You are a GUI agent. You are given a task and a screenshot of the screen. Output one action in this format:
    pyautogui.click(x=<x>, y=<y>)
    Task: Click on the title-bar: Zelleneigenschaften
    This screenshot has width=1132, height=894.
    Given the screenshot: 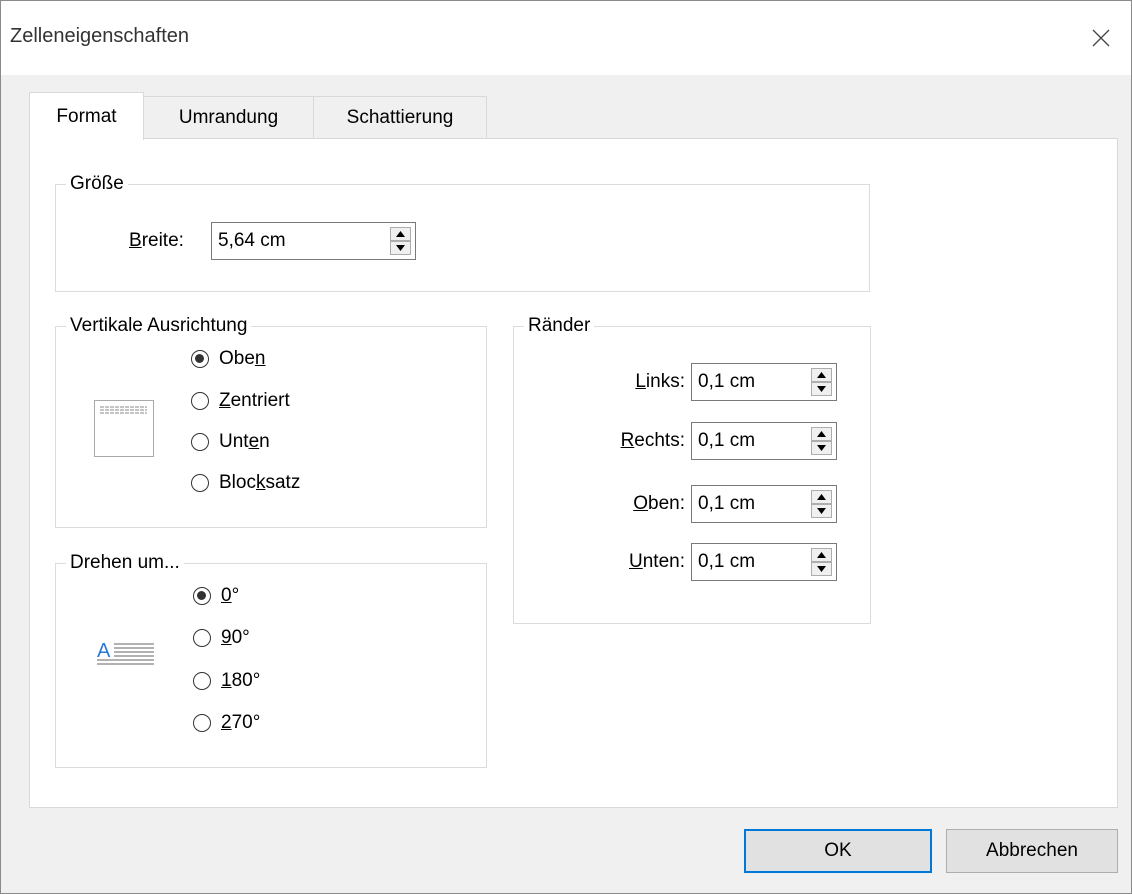 What is the action you would take?
    pyautogui.click(x=566, y=38)
    